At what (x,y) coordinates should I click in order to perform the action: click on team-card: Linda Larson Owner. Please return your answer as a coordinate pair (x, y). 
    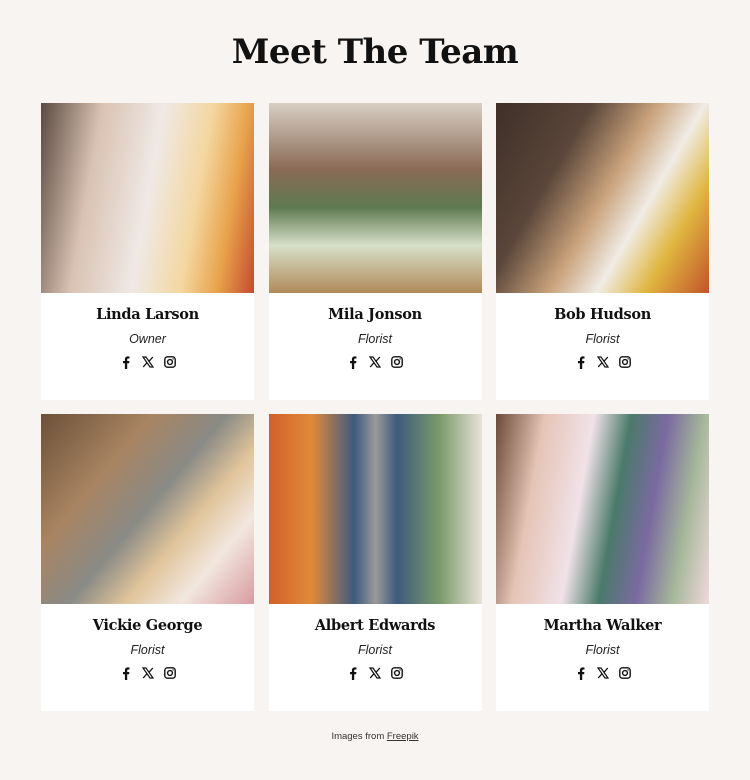
    Looking at the image, I should click on (147, 251).